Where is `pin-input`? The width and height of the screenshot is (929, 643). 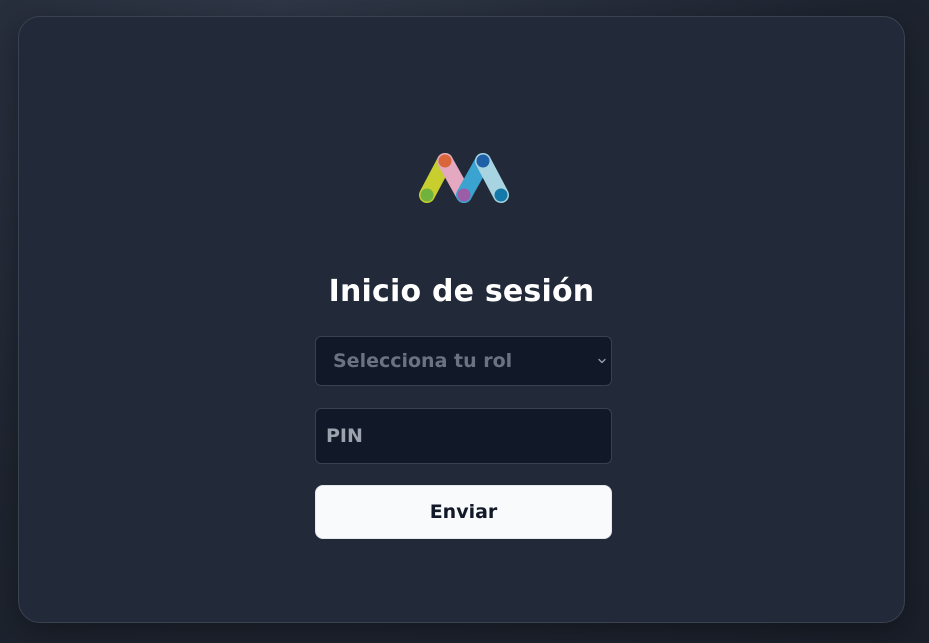 pin-input is located at coordinates (463, 436).